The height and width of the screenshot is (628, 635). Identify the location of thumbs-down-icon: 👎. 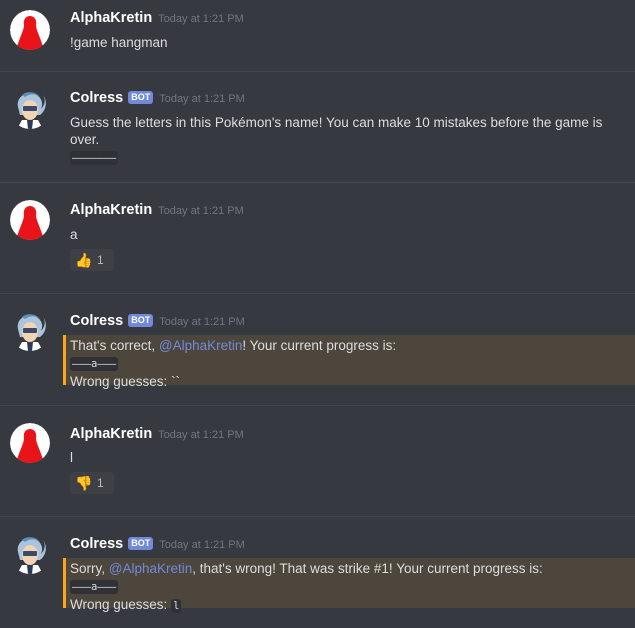
(84, 483).